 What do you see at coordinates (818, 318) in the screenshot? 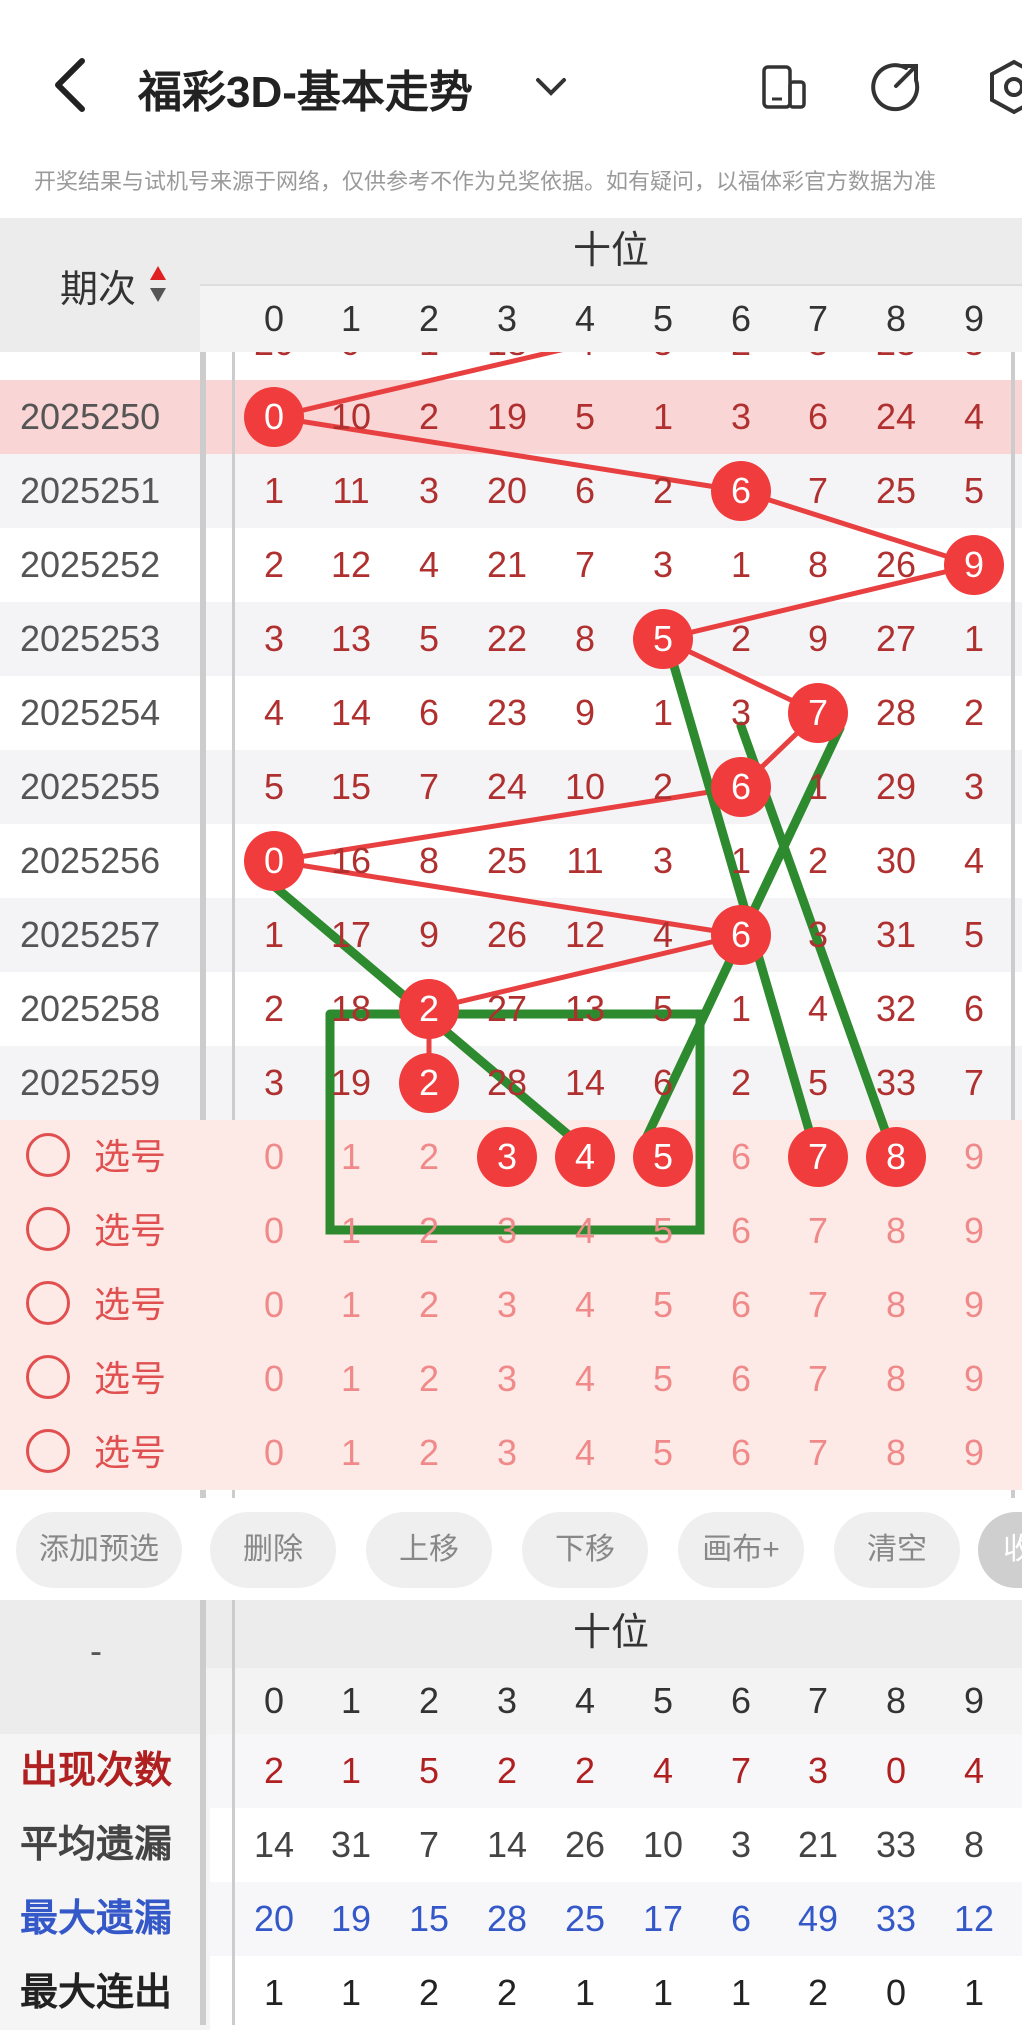
I see `digit-header-7: 7` at bounding box center [818, 318].